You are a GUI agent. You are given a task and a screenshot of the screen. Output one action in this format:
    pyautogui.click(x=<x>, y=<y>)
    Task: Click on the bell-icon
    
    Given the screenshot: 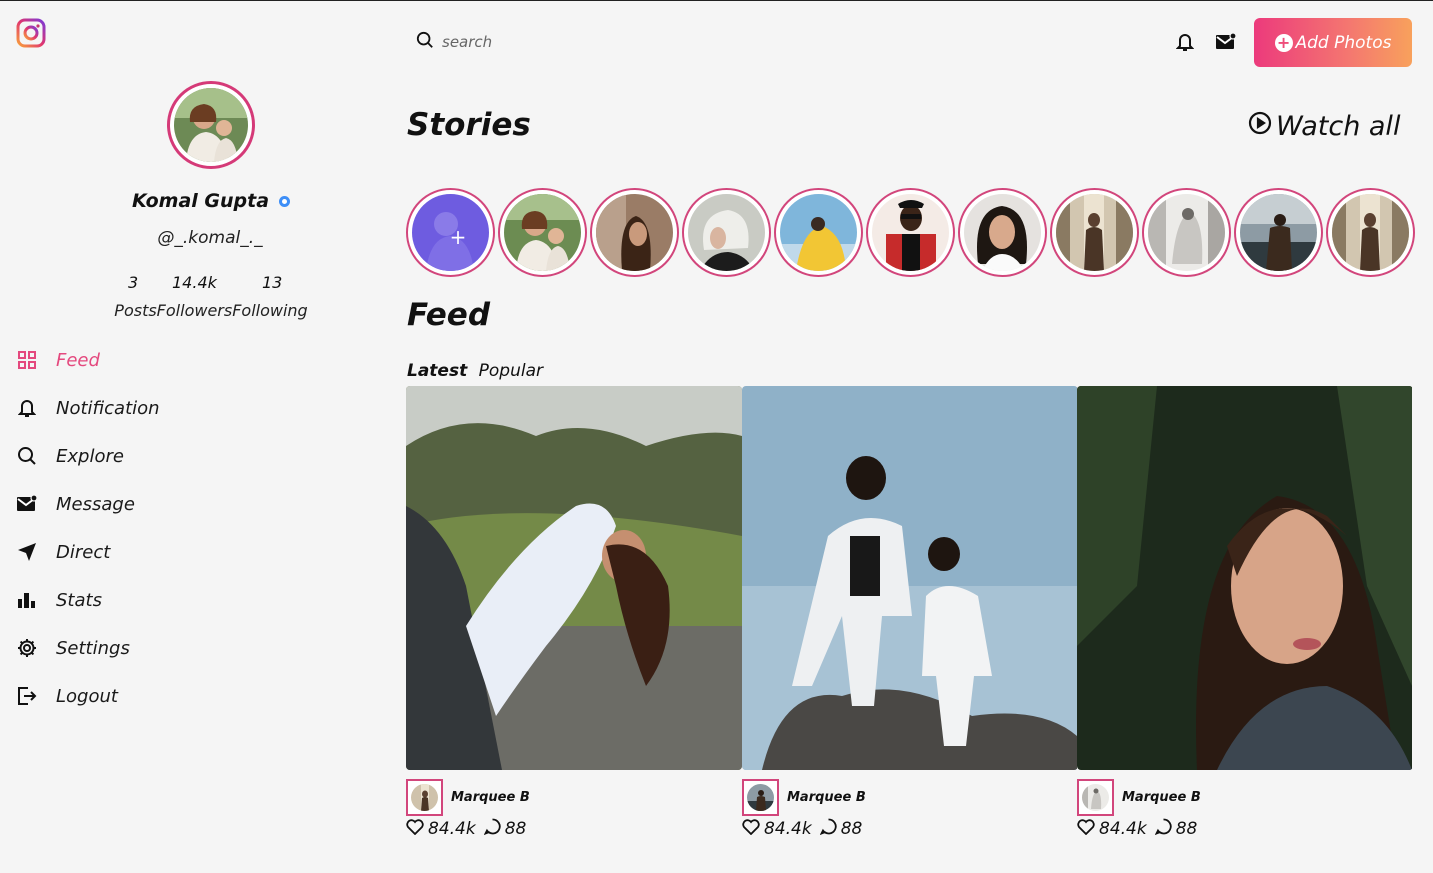 What is the action you would take?
    pyautogui.click(x=27, y=408)
    